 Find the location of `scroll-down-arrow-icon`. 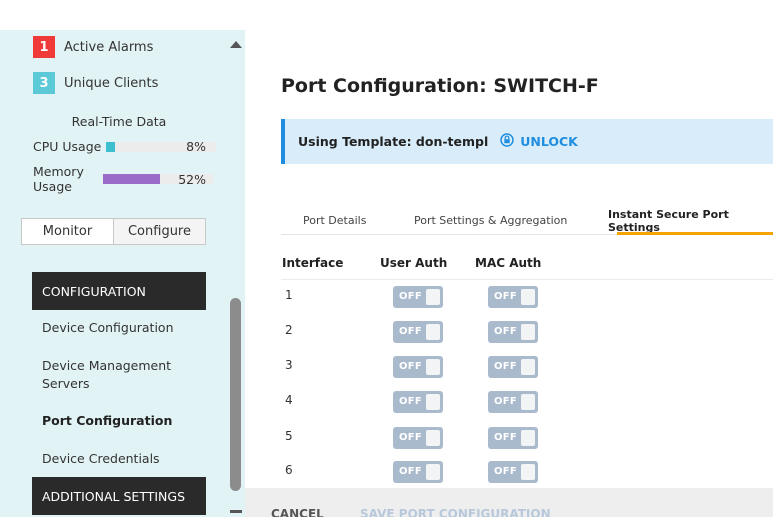

scroll-down-arrow-icon is located at coordinates (236, 511).